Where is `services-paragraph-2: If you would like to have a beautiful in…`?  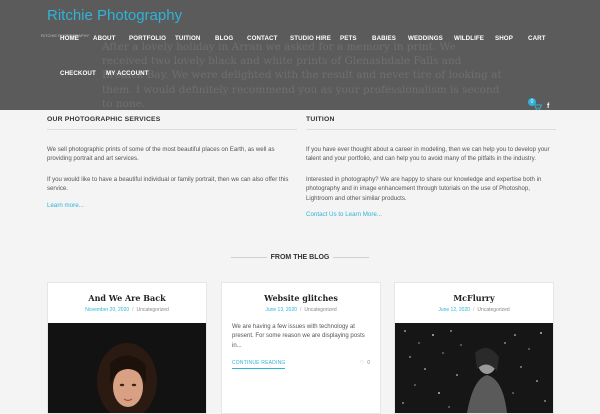
services-paragraph-2: If you would like to have a beautiful in… is located at coordinates (168, 184).